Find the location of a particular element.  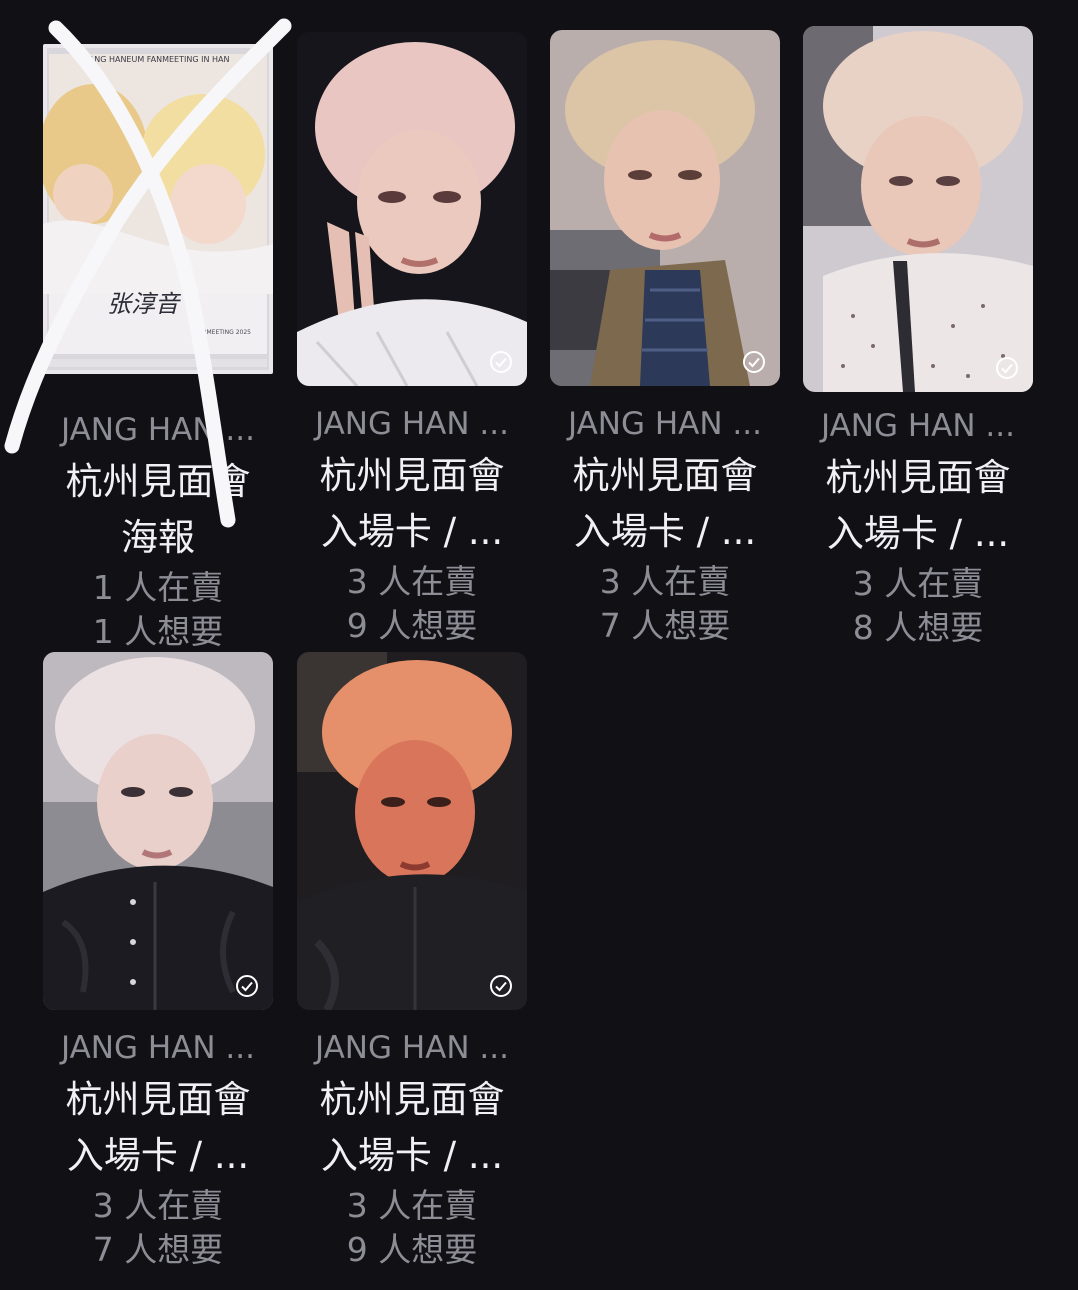

item-title-line2: 海報 is located at coordinates (158, 537).